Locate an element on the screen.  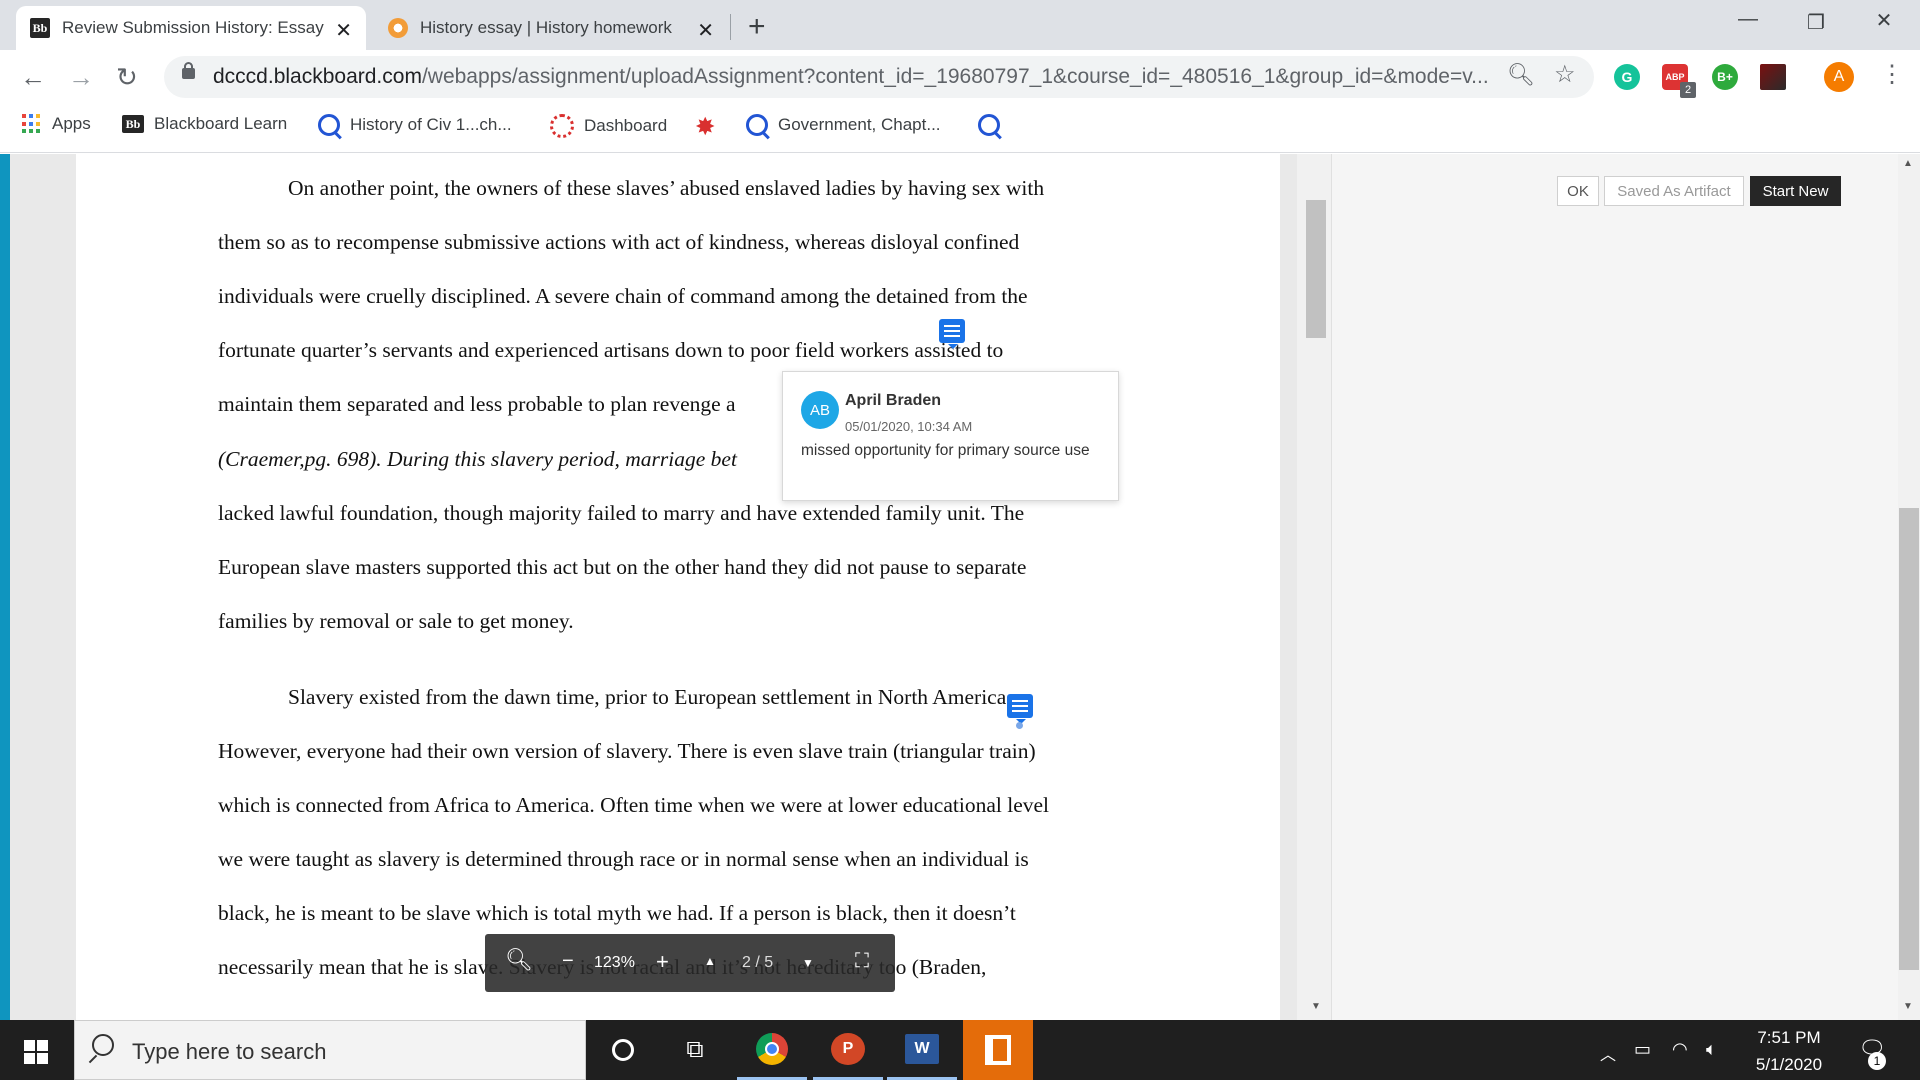
show-hidden-icons-icon: ︿ is located at coordinates (1608, 1053).